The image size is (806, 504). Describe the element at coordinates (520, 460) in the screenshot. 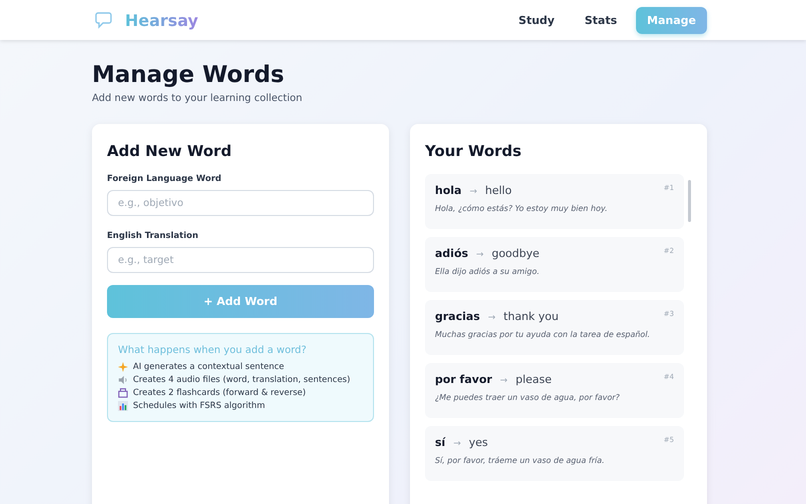

I see `example-sentence: Sí, por favor, tráeme un vaso de agua fría.` at that location.